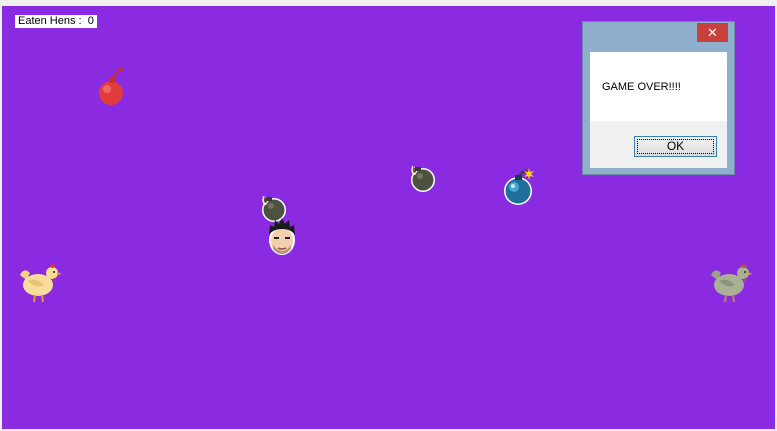 Image resolution: width=777 pixels, height=431 pixels. Describe the element at coordinates (111, 86) in the screenshot. I see `red-bomb-icon` at that location.